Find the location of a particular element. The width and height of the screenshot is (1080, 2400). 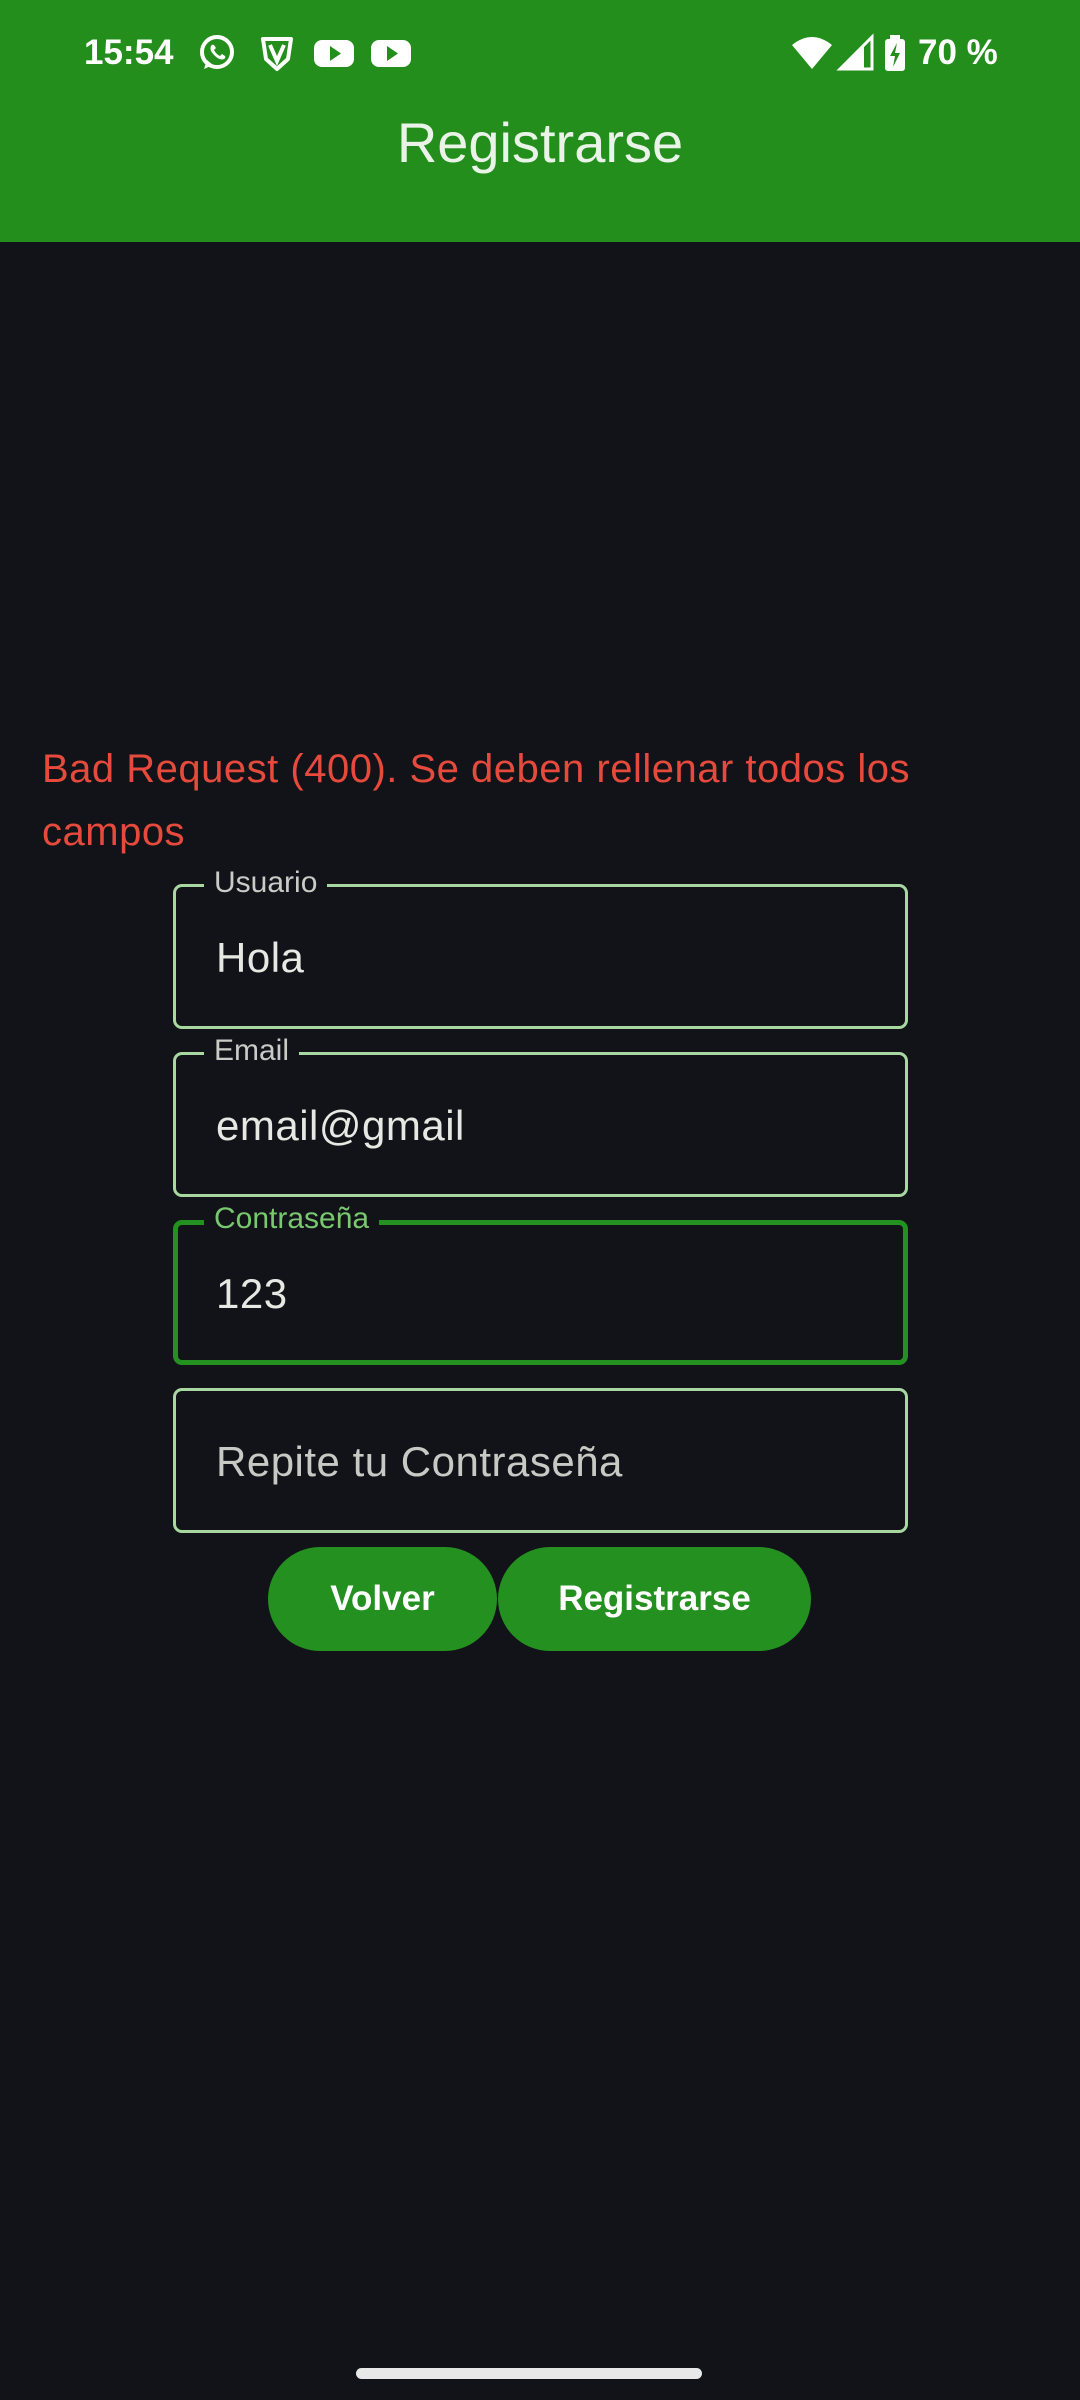

status-time: 15:54 is located at coordinates (129, 52).